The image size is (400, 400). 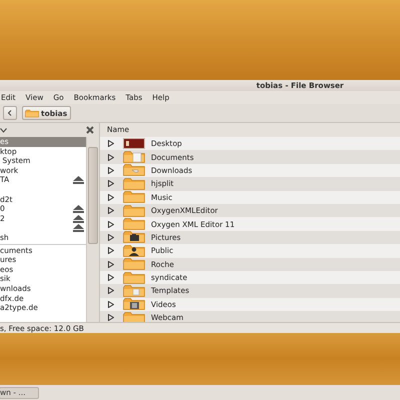 I want to click on back-icon, so click(x=10, y=113).